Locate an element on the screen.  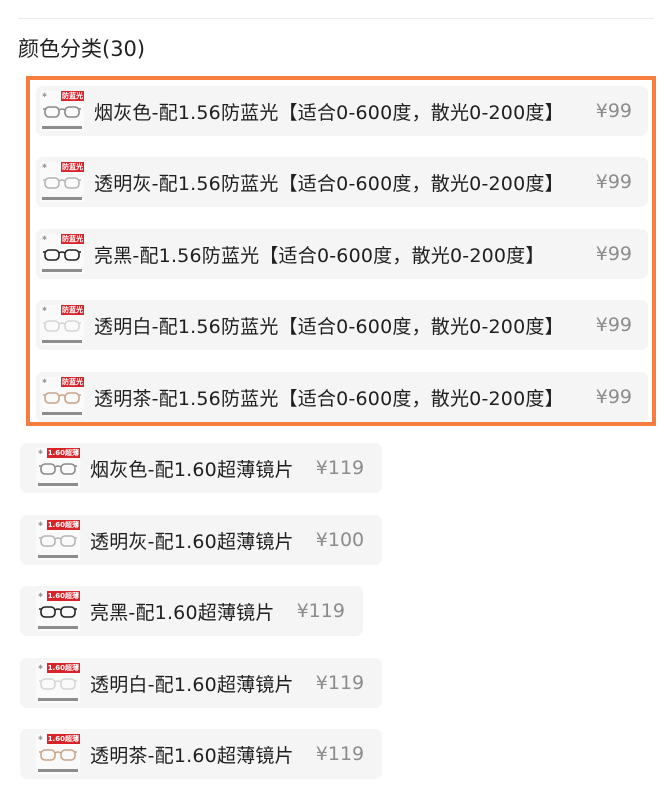
section-title: 颜色分类(30) is located at coordinates (82, 49).